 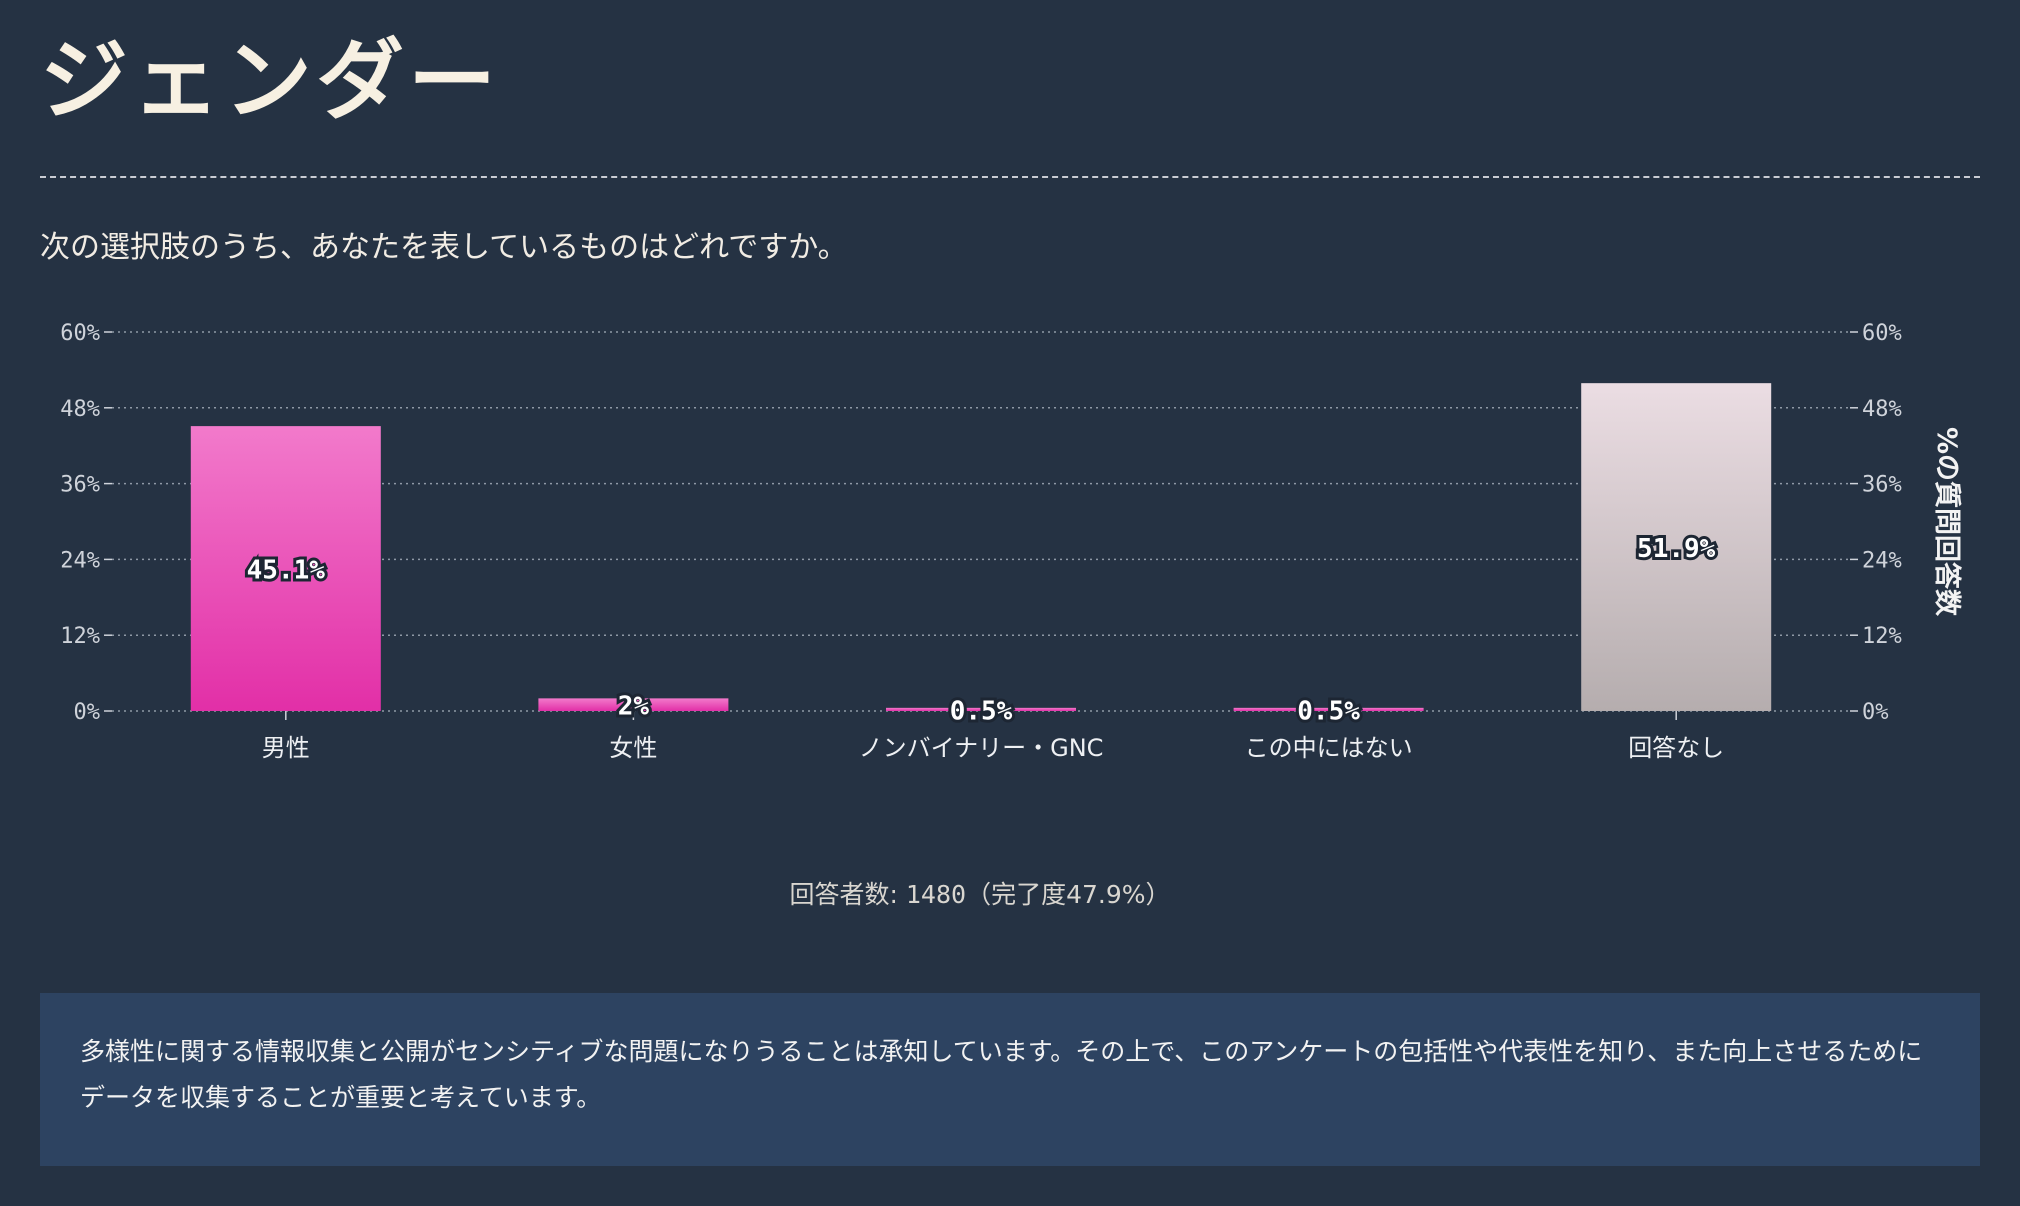 What do you see at coordinates (1329, 748) in the screenshot?
I see `category-label: この中にはない` at bounding box center [1329, 748].